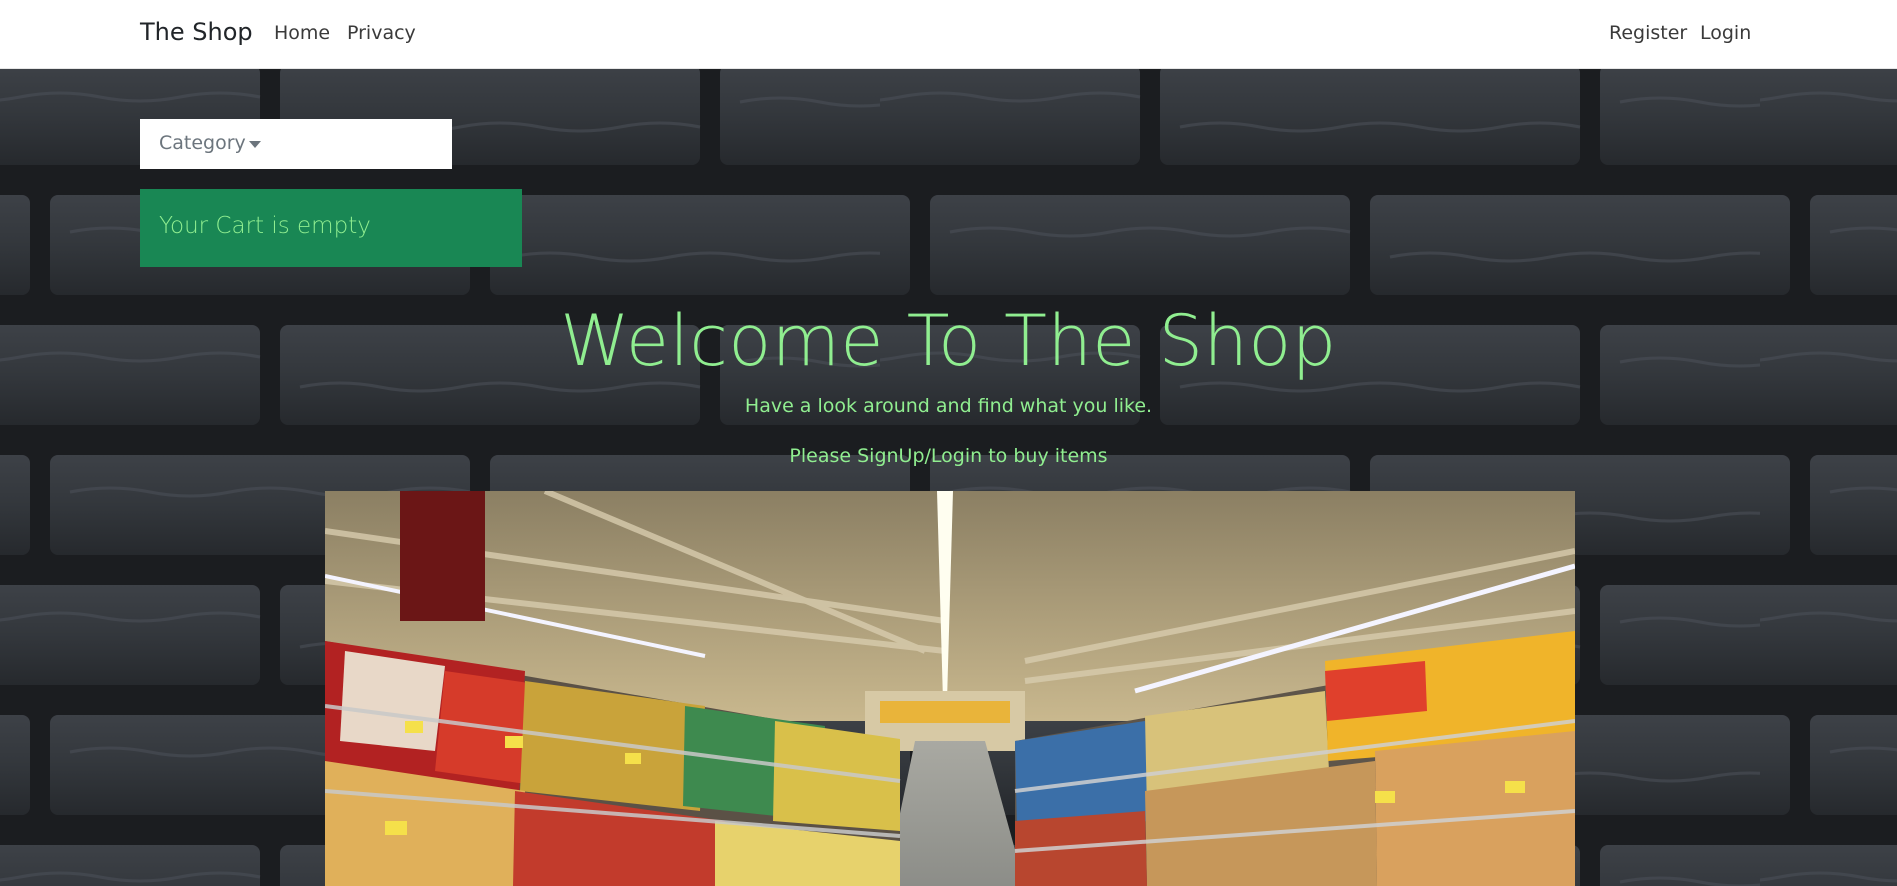 The image size is (1897, 886). I want to click on nav-privacy-link: Privacy, so click(381, 33).